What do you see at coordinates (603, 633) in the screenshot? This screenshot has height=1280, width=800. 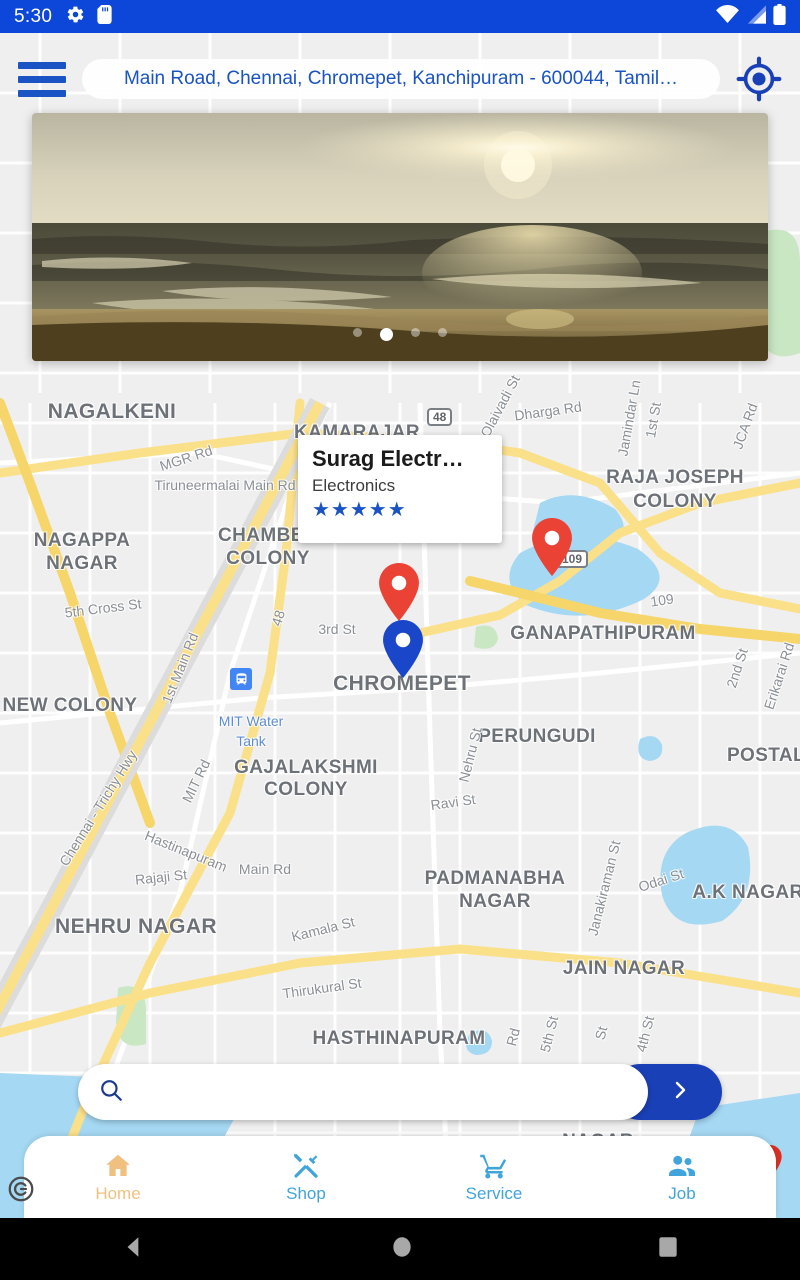 I see `map-area-label: GANAPATHIPURAM` at bounding box center [603, 633].